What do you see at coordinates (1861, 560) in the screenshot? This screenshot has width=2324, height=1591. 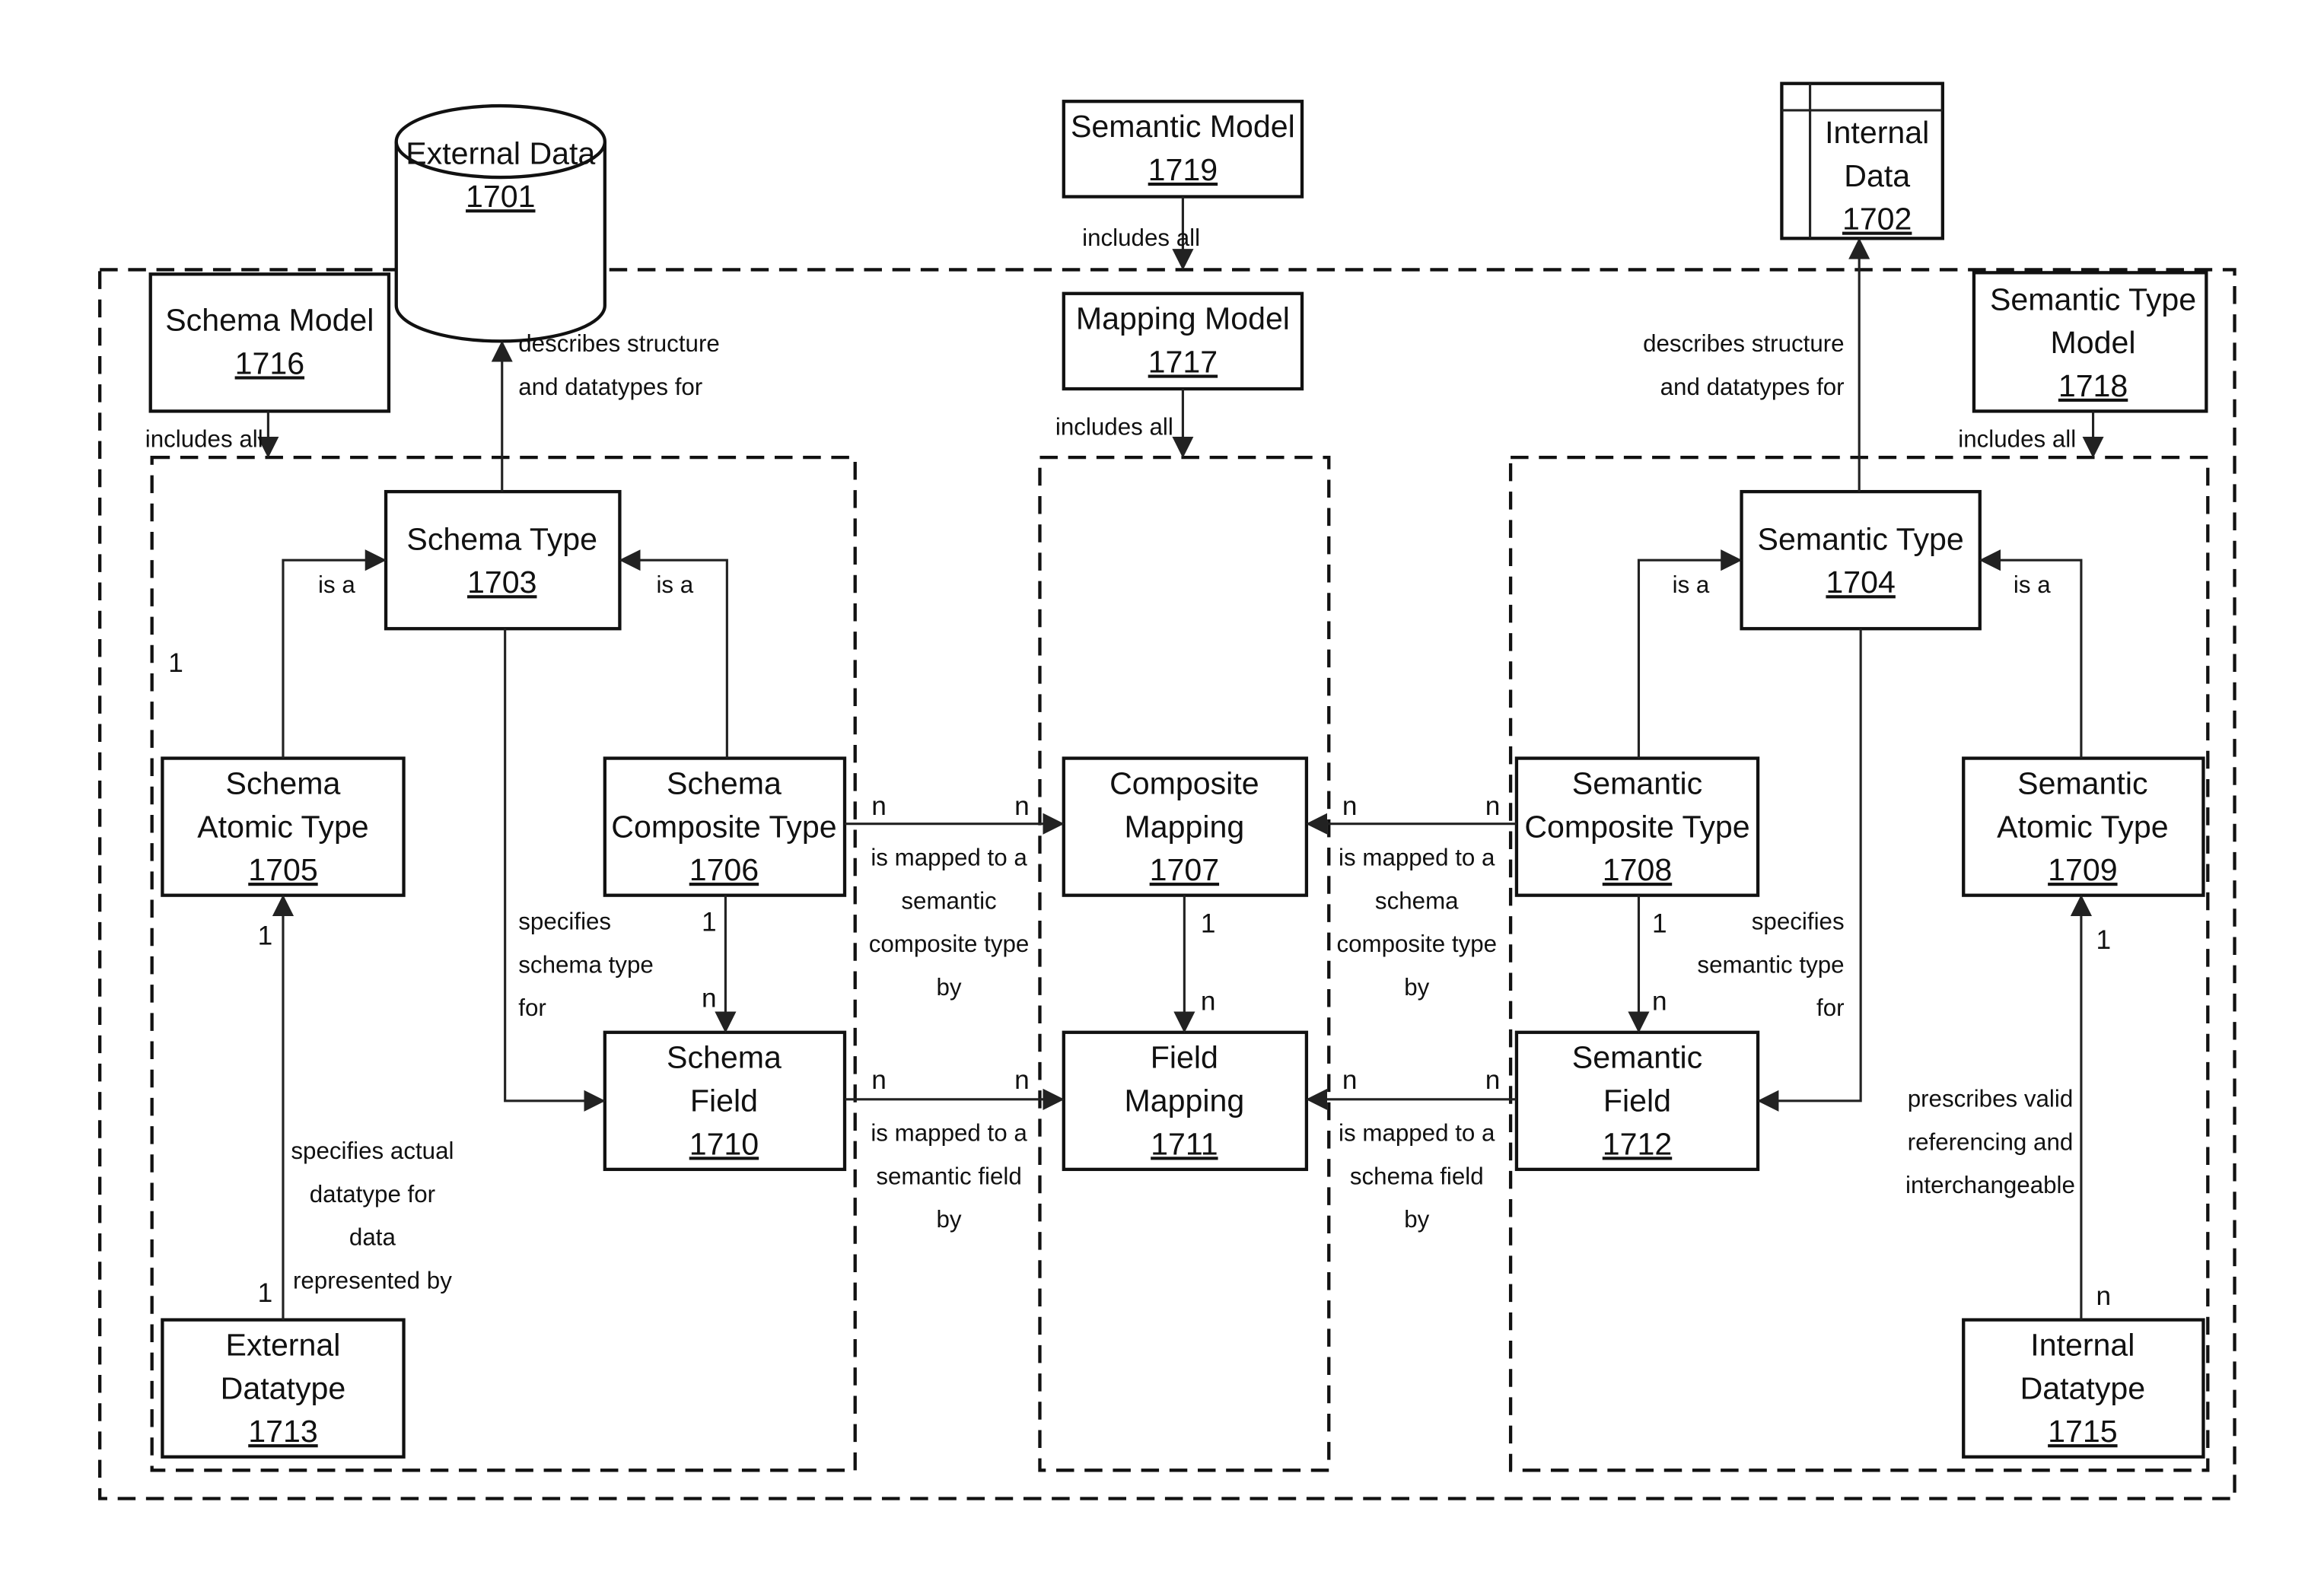 I see `semantic-type-box` at bounding box center [1861, 560].